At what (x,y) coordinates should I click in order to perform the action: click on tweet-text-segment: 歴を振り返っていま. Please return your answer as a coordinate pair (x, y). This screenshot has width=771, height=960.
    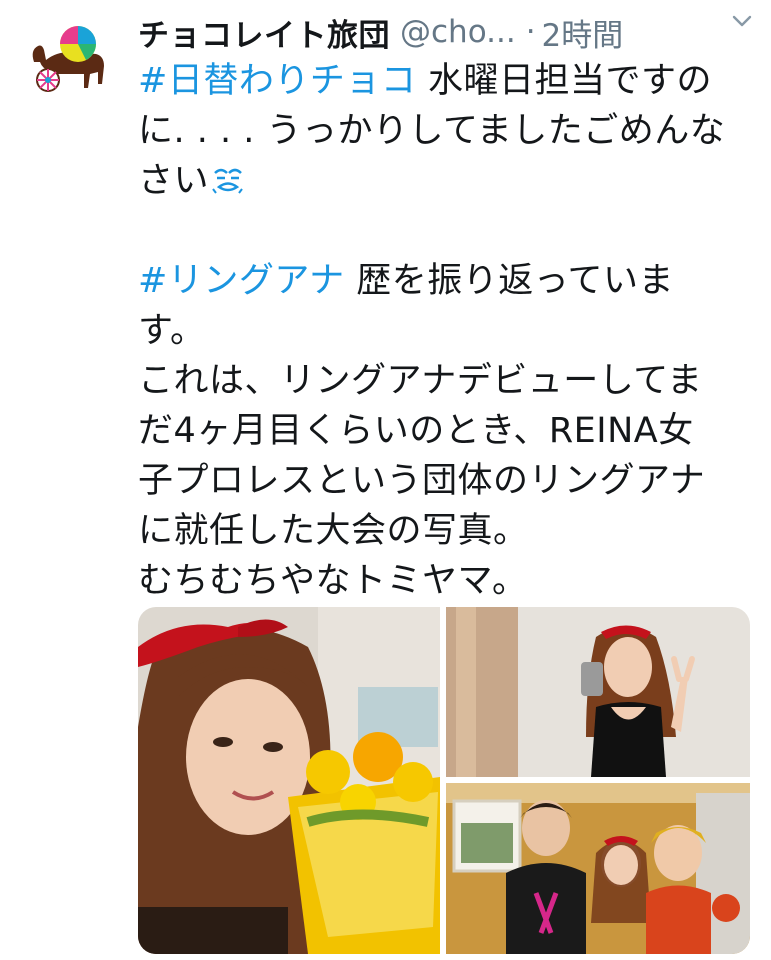
    Looking at the image, I should click on (509, 281).